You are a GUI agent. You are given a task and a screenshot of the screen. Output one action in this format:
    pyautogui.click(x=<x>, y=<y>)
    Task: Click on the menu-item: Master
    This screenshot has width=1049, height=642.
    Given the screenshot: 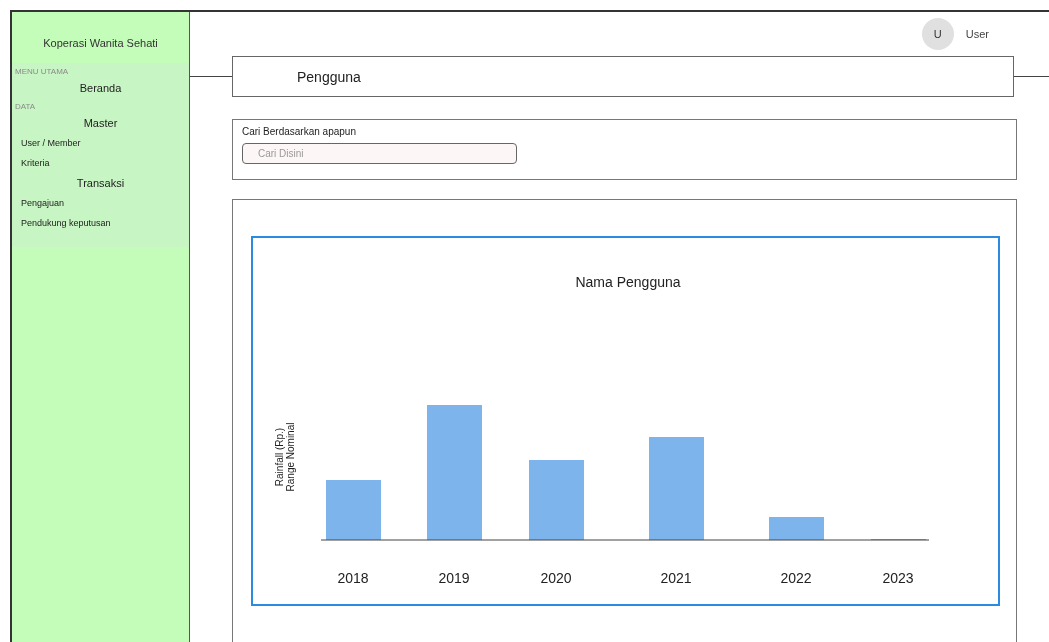 What is the action you would take?
    pyautogui.click(x=100, y=123)
    